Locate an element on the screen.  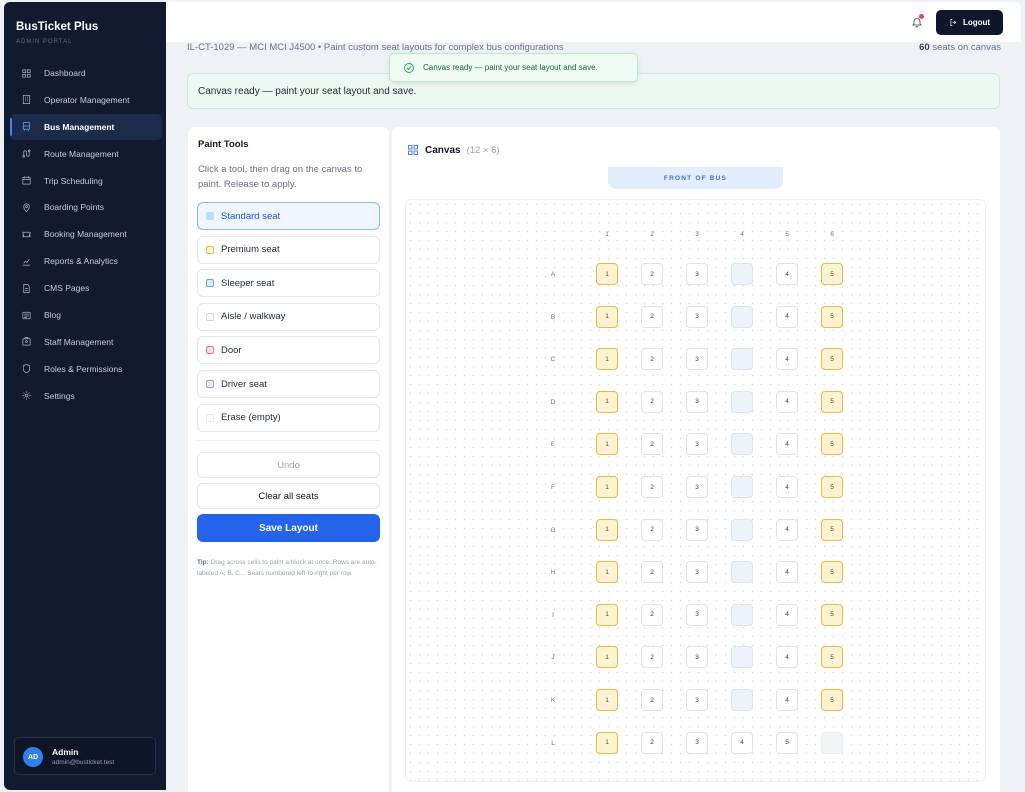
clear-all-seats-button: Clear all seats is located at coordinates (288, 496).